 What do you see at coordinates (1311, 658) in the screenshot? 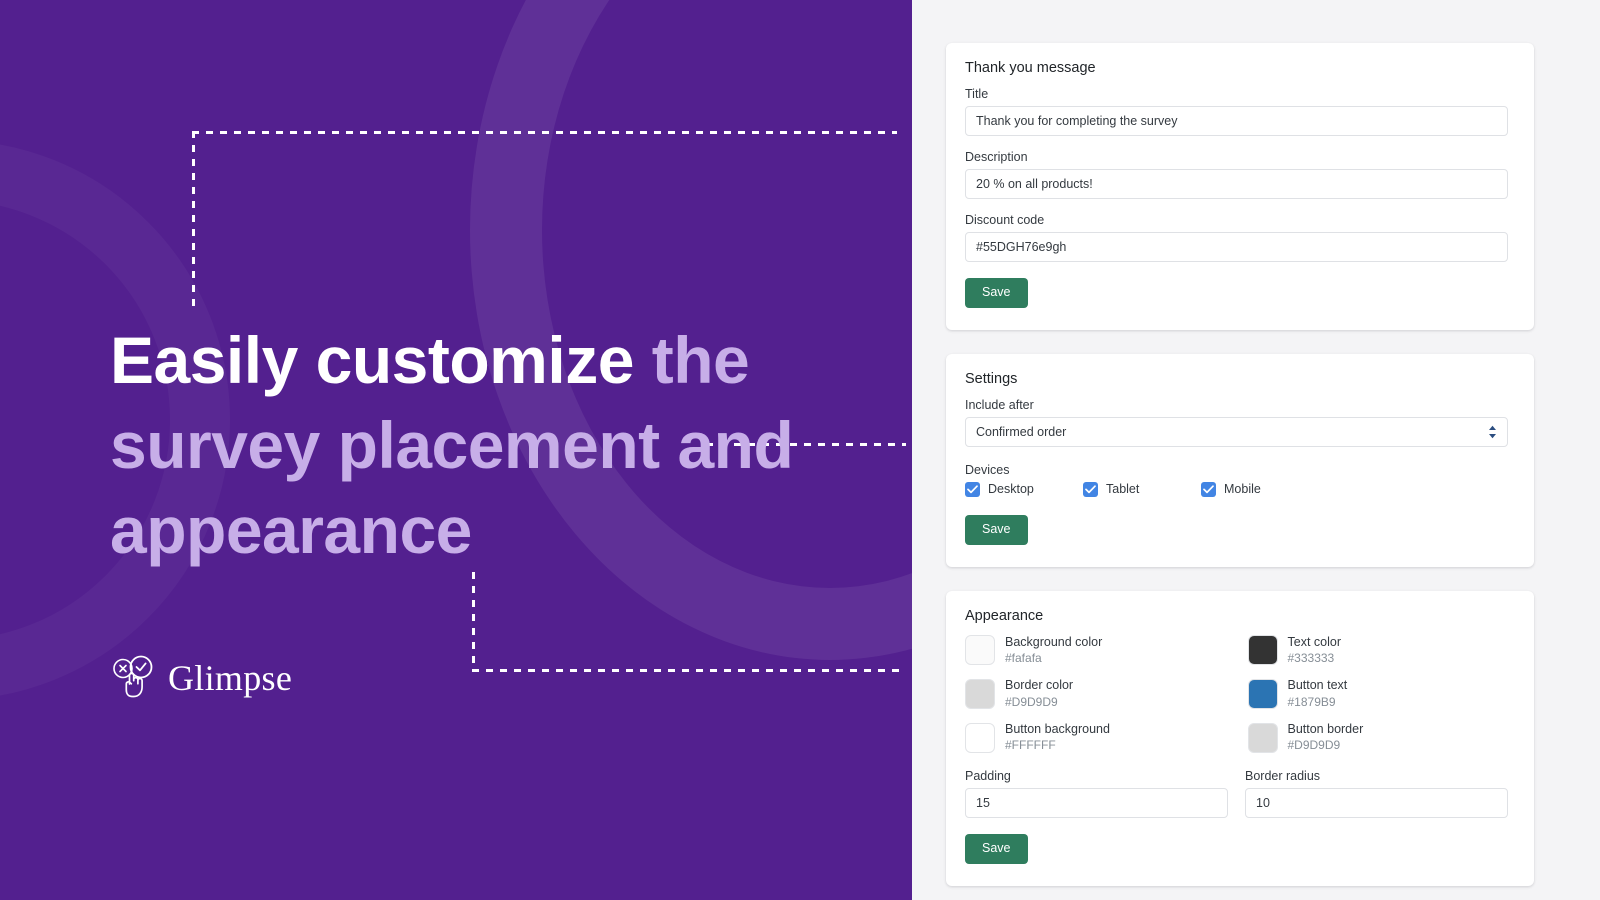
I see `color-hex-value: #333333` at bounding box center [1311, 658].